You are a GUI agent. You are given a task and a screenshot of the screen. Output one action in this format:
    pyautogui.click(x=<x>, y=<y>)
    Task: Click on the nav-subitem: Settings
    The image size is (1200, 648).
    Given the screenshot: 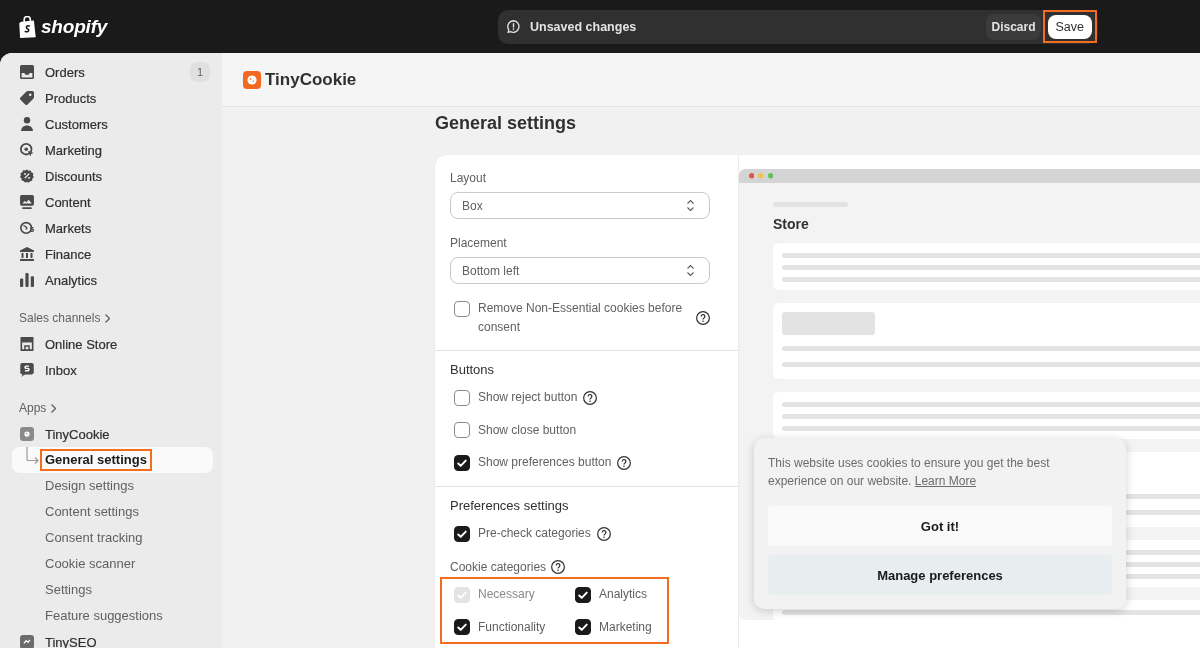 What is the action you would take?
    pyautogui.click(x=112, y=590)
    